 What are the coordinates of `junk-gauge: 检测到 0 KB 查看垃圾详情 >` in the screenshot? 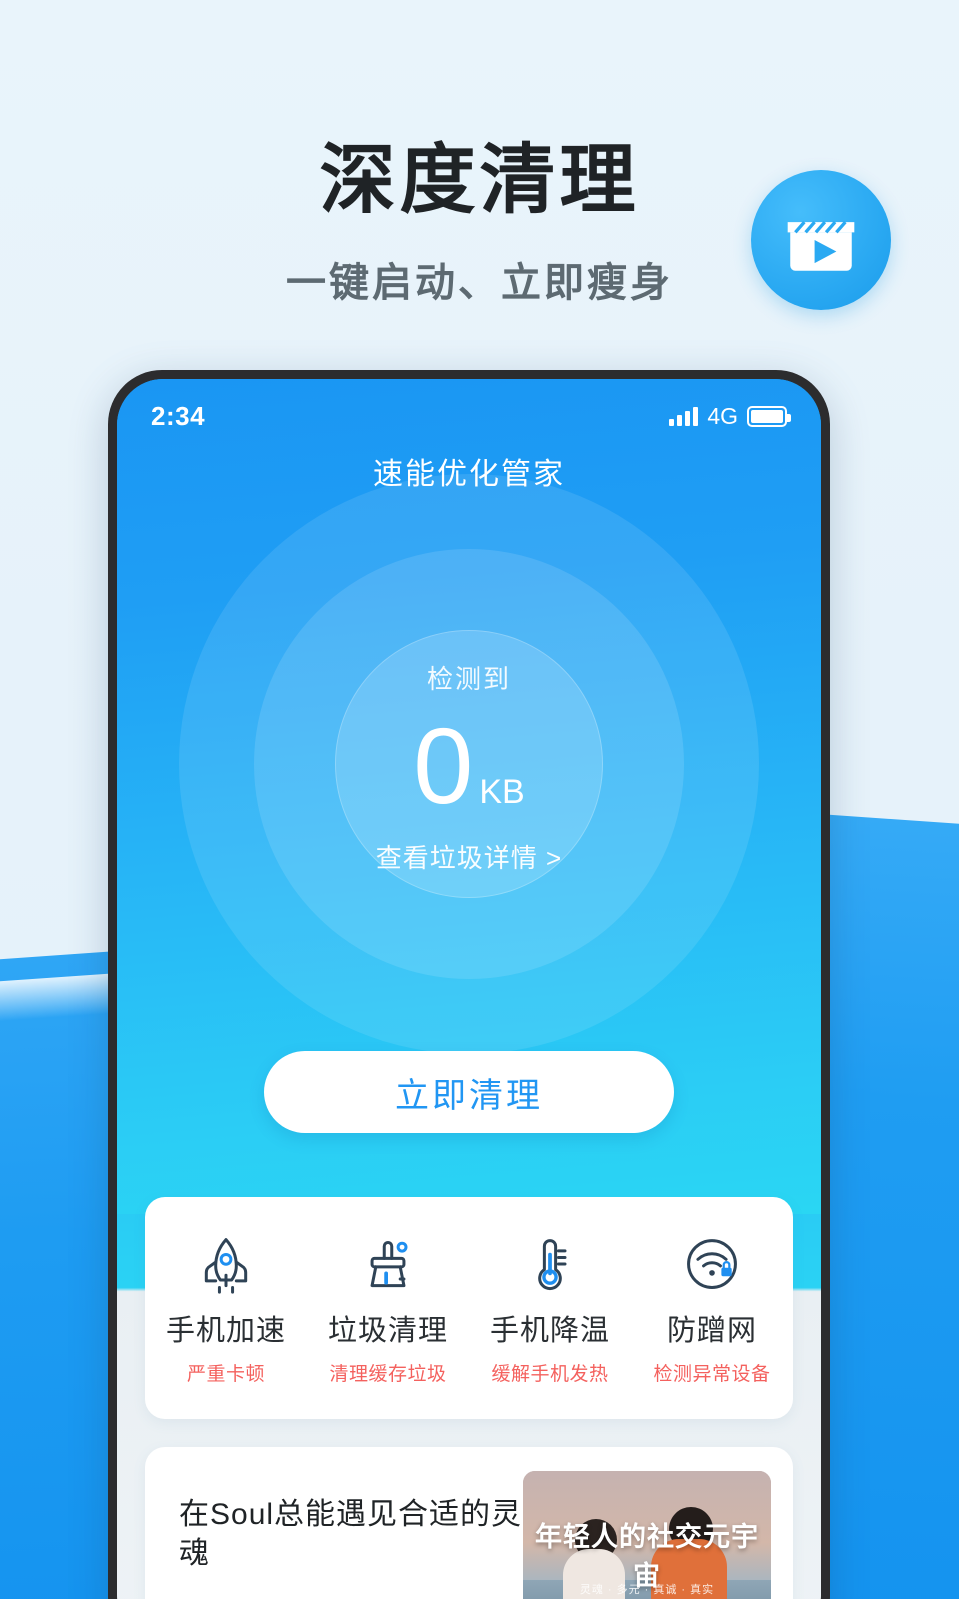 It's located at (469, 767).